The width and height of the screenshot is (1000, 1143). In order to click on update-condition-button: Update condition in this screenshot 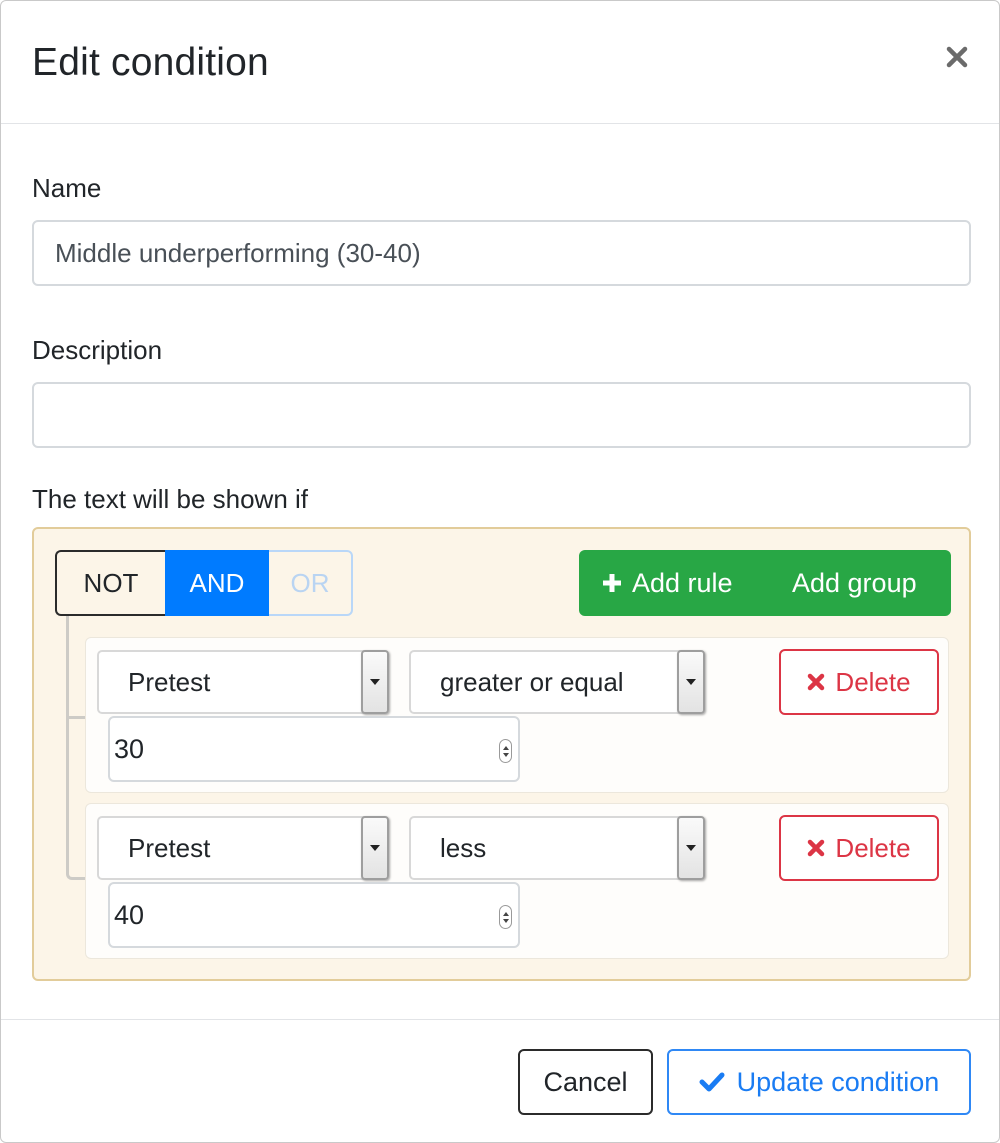, I will do `click(819, 1082)`.